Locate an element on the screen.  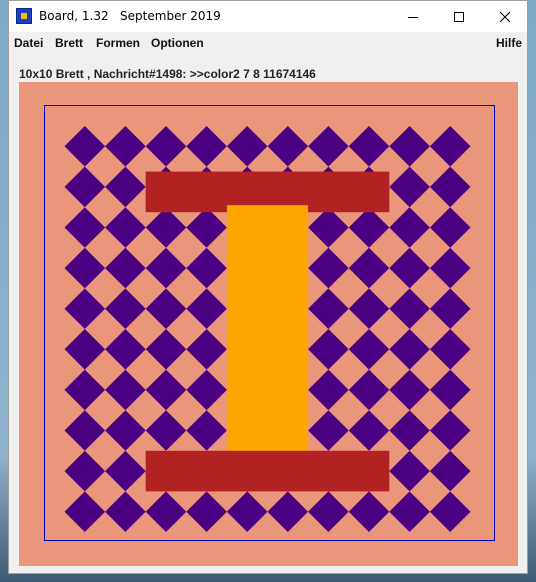
menu-optionen: Optionen is located at coordinates (177, 43).